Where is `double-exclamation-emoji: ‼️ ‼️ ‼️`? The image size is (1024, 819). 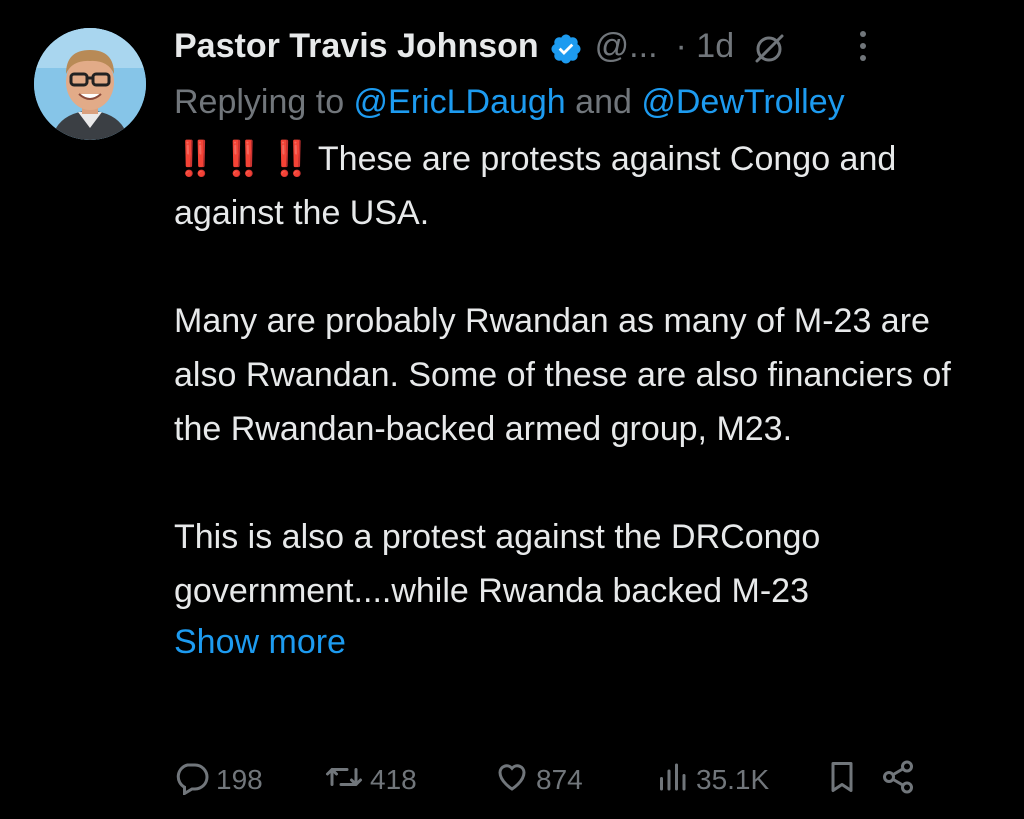 double-exclamation-emoji: ‼️ ‼️ ‼️ is located at coordinates (243, 159).